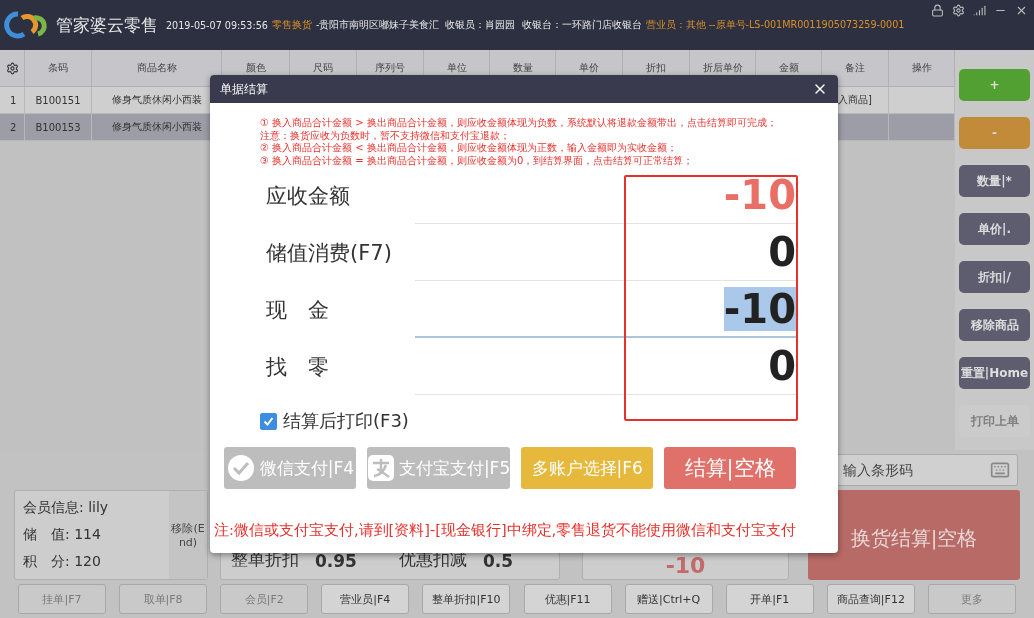 The height and width of the screenshot is (618, 1034). I want to click on field-label: 找 零, so click(297, 367).